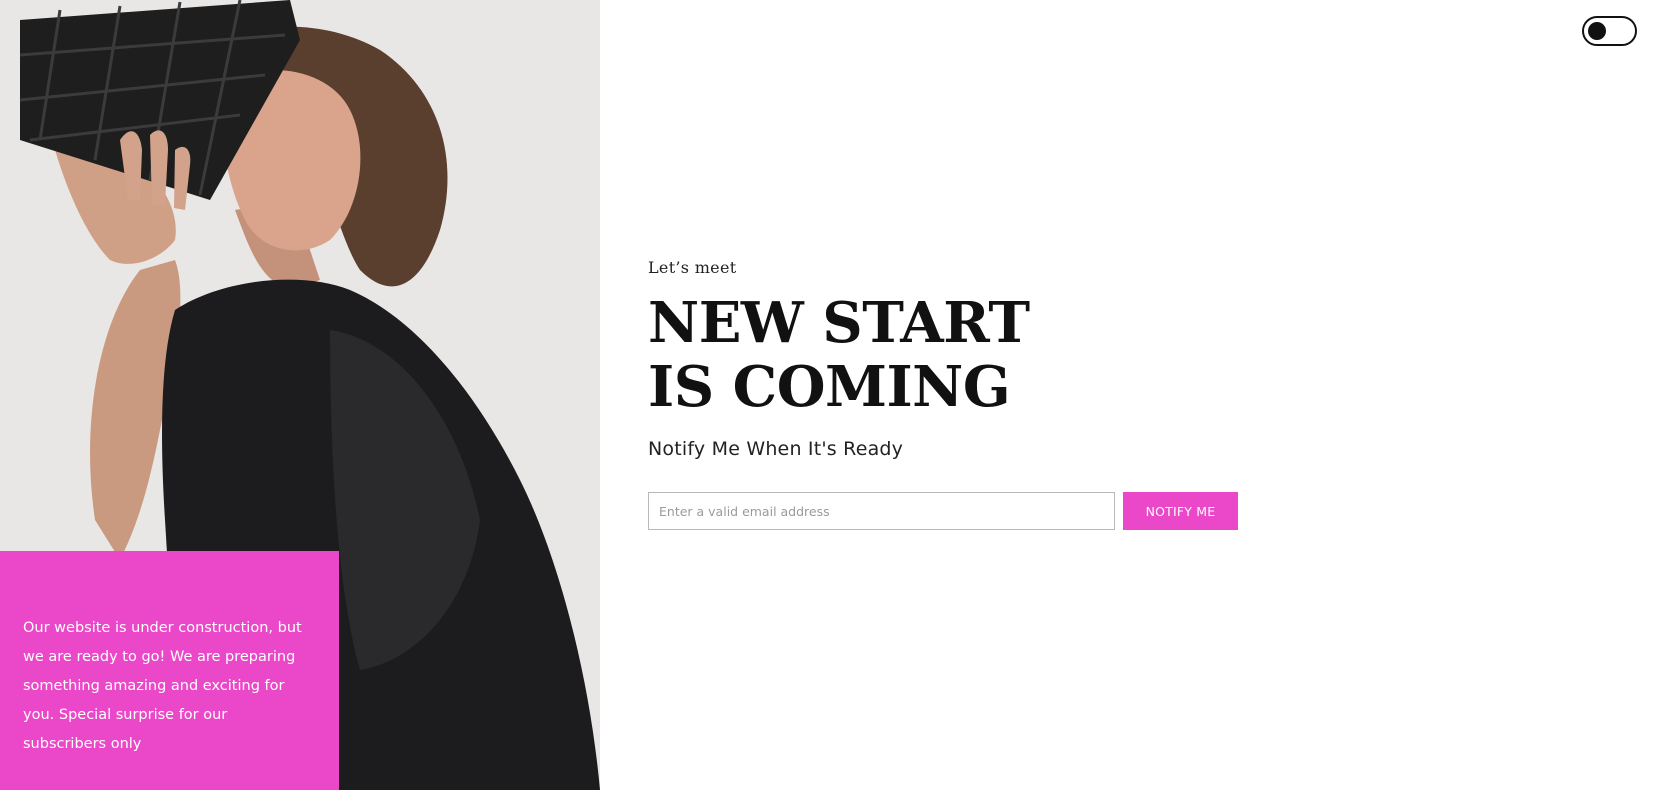 This screenshot has width=1658, height=790. I want to click on theme-toggle-icon, so click(1609, 31).